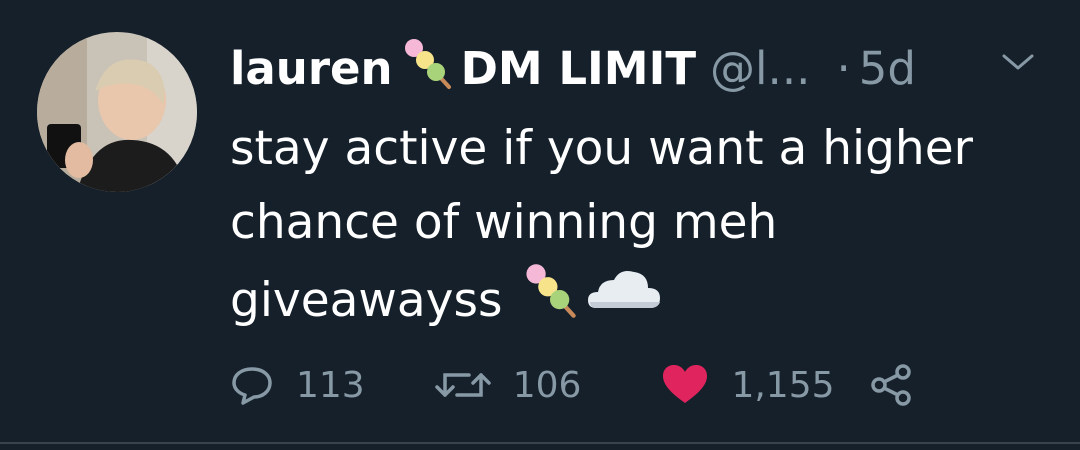 This screenshot has width=1080, height=450. Describe the element at coordinates (547, 385) in the screenshot. I see `retweet-count: 106` at that location.